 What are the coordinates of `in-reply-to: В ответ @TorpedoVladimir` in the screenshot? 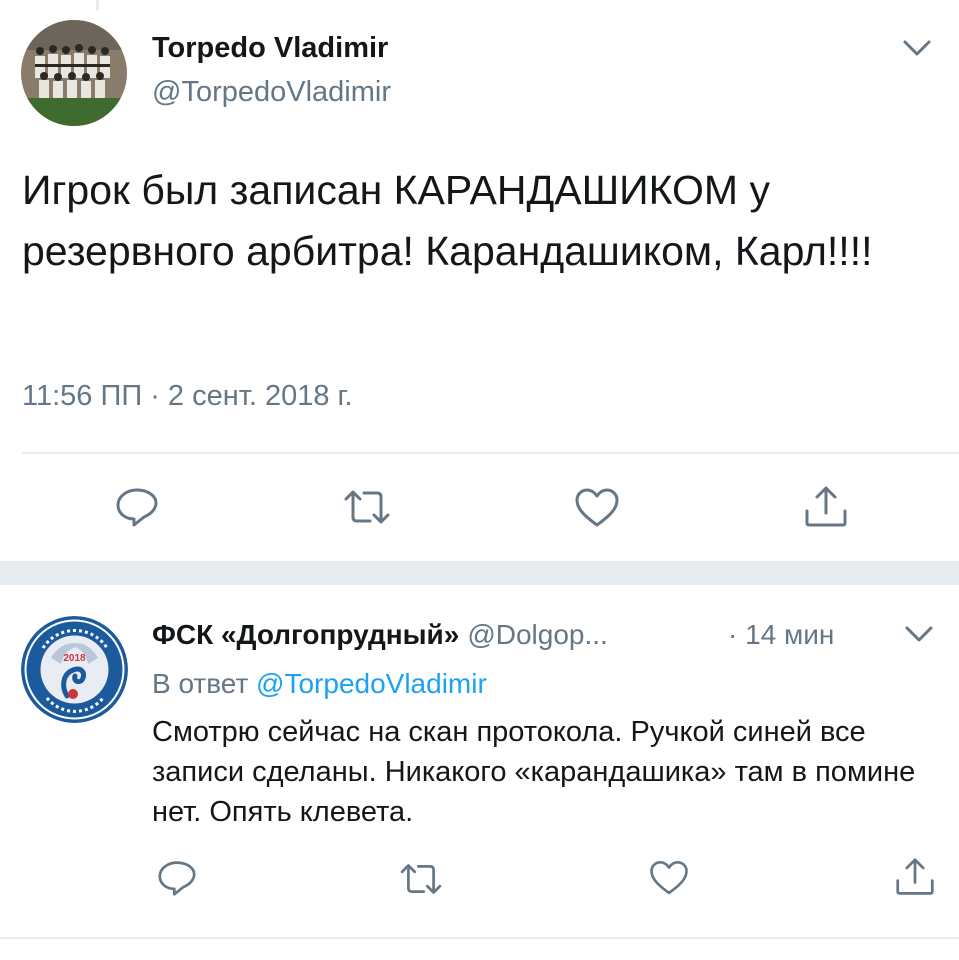 It's located at (319, 684).